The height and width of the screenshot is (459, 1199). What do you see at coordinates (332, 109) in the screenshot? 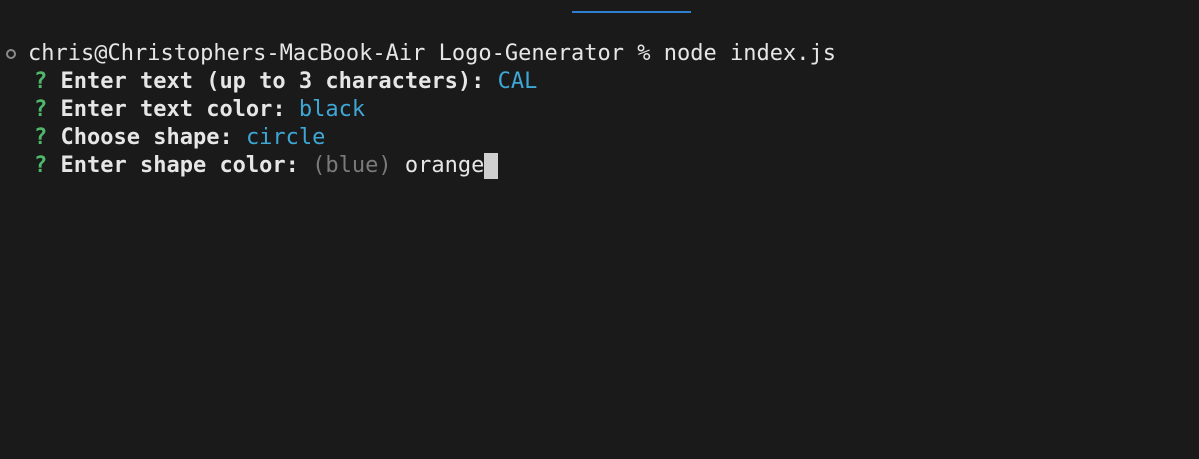
I see `prompt-answer: black` at bounding box center [332, 109].